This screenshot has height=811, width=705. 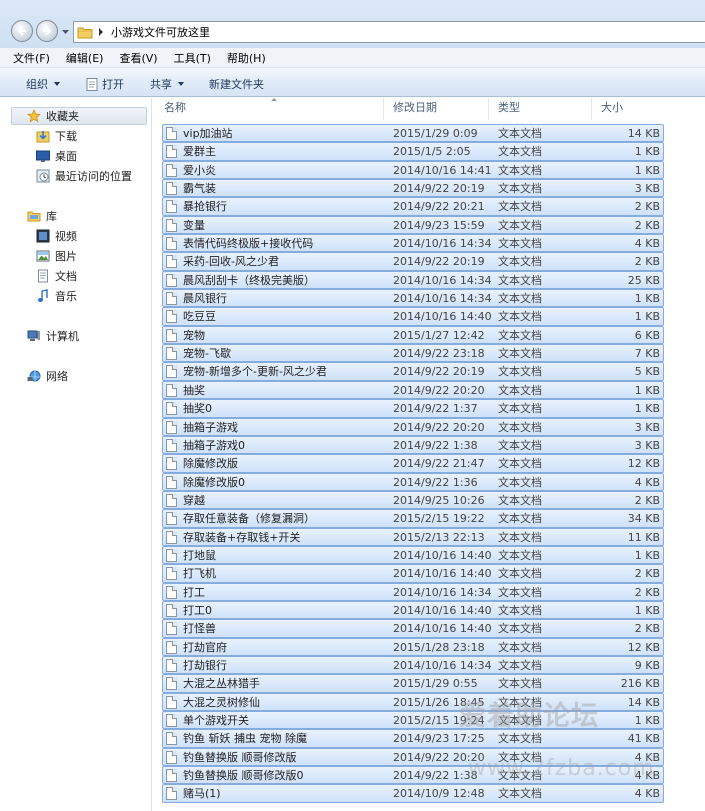 What do you see at coordinates (442, 280) in the screenshot?
I see `file-date-modified: 2014/10/16 14:34` at bounding box center [442, 280].